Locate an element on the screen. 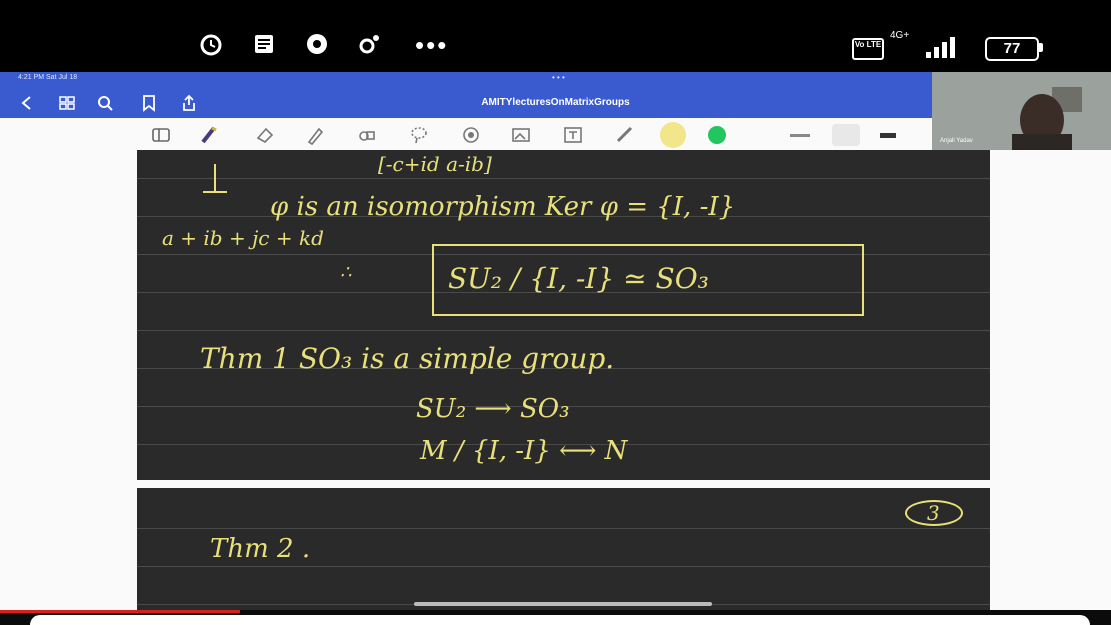 The image size is (1111, 625). theorem-1: Thm 1 SO₃ is a simple group. is located at coordinates (407, 358).